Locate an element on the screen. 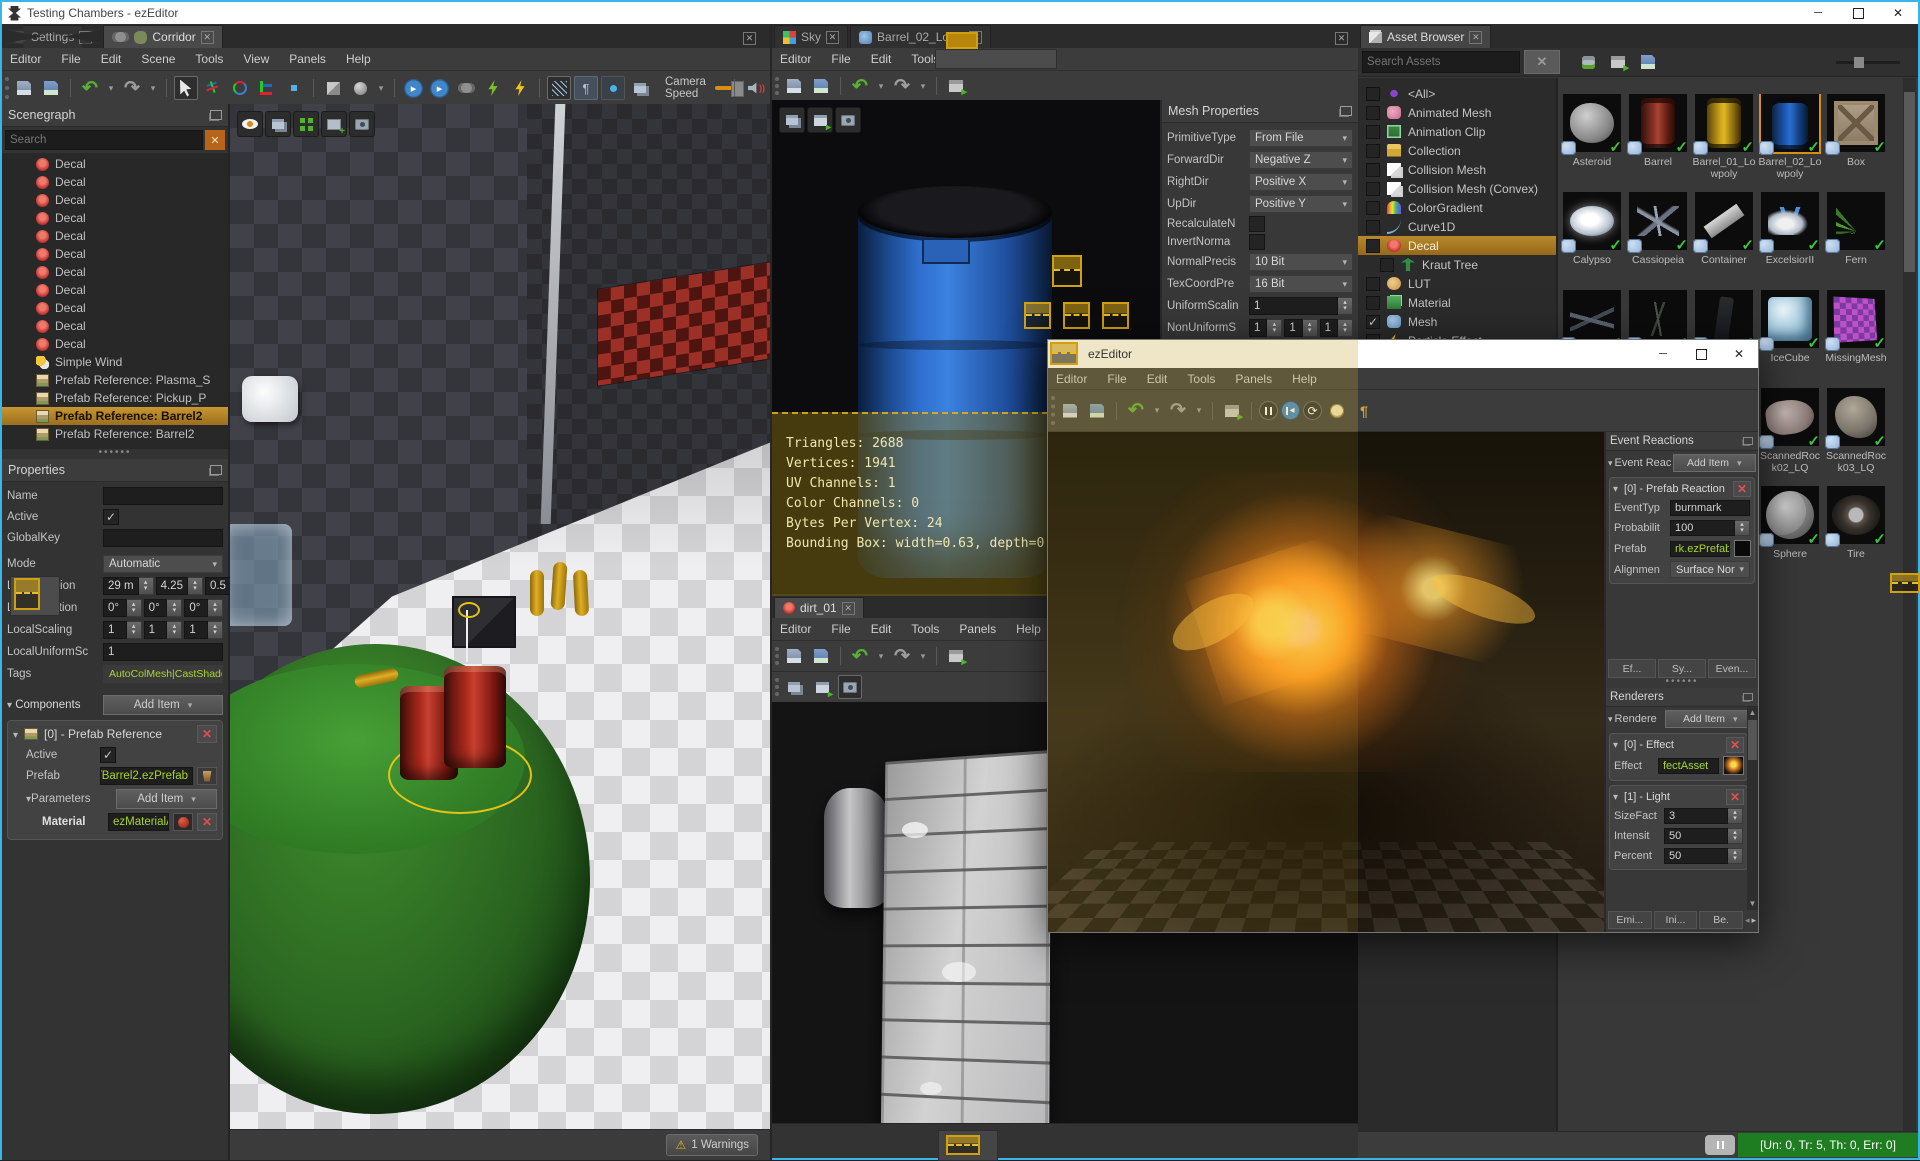 Image resolution: width=1920 pixels, height=1161 pixels. document-tab: dirt_01 is located at coordinates (819, 607).